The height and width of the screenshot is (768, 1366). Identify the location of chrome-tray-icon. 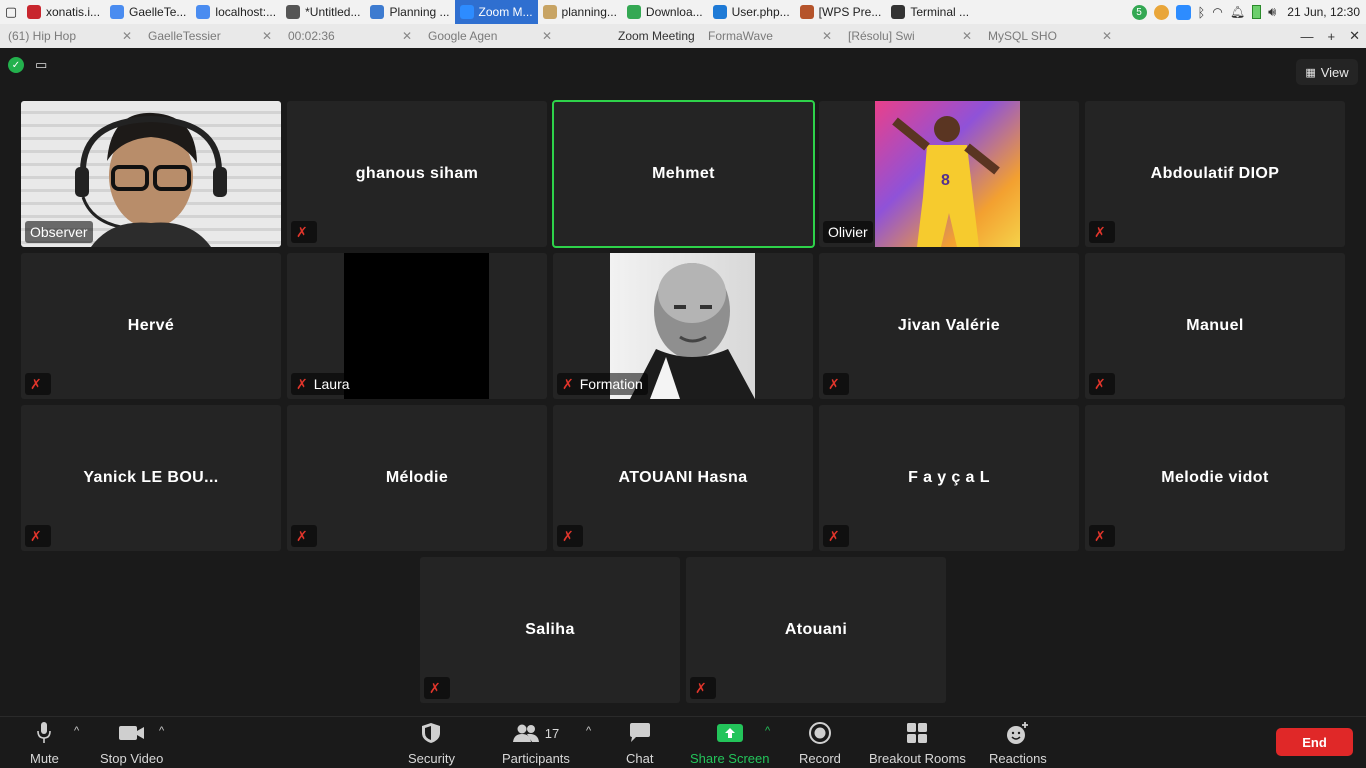
(1161, 12).